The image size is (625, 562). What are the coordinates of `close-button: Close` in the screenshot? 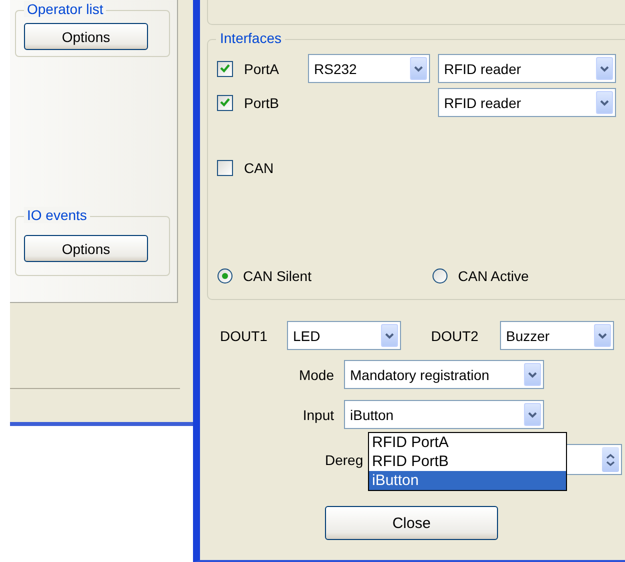 It's located at (411, 523).